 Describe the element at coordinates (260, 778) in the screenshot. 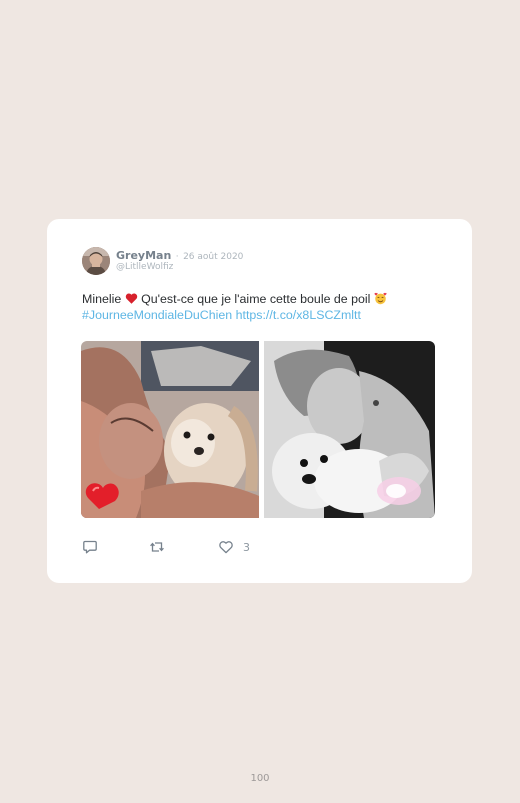

I see `page-number: 100` at that location.